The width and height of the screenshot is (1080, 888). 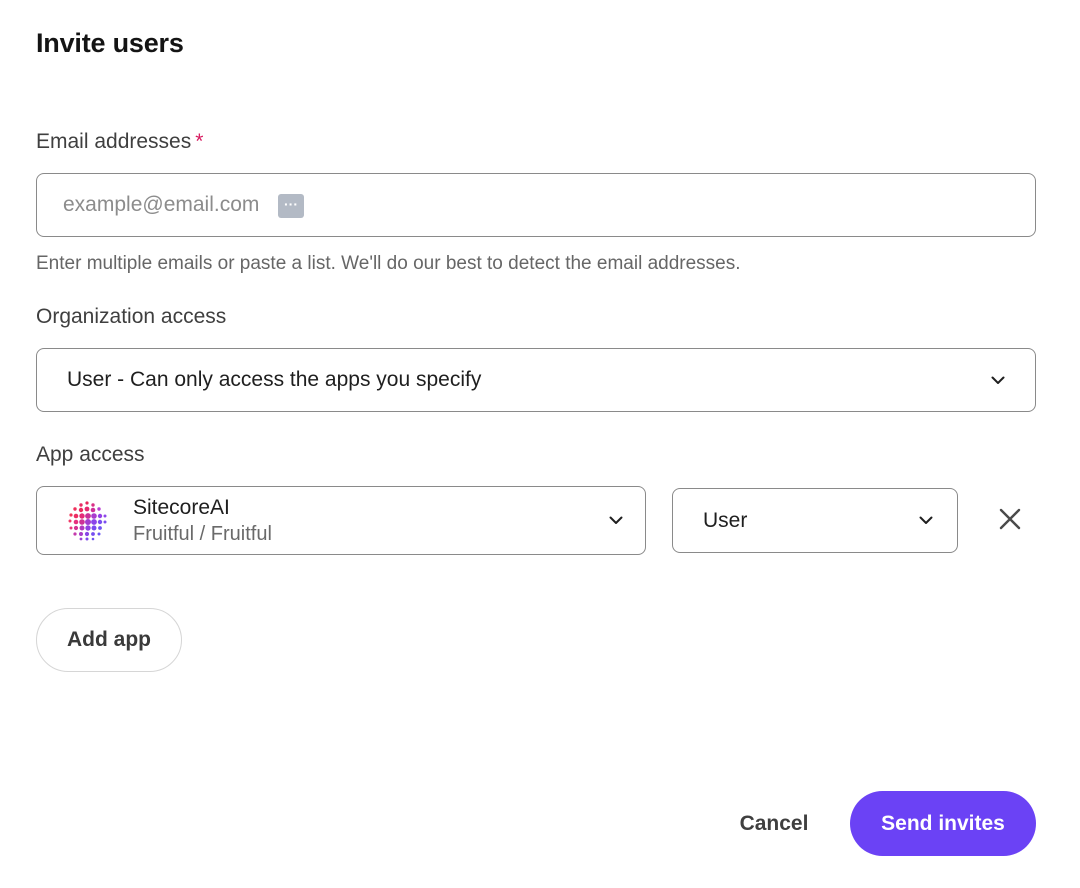 I want to click on remove-app-button, so click(x=1010, y=521).